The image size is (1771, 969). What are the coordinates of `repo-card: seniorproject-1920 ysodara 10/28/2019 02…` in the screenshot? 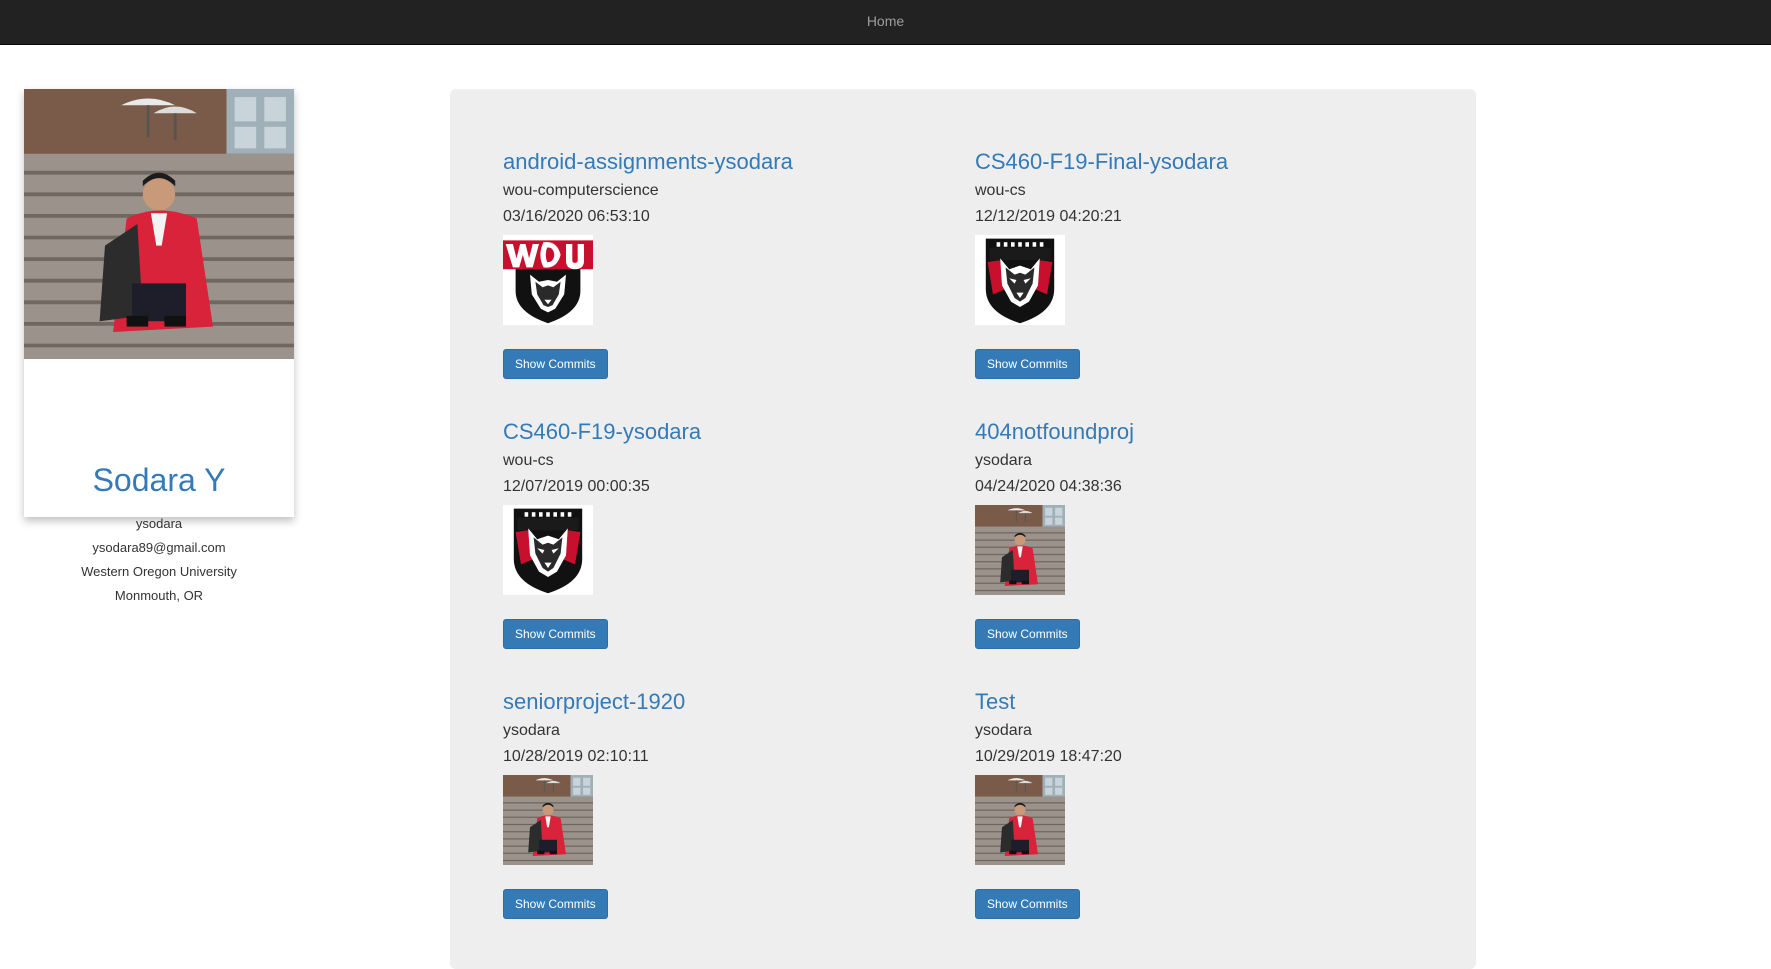 It's located at (718, 819).